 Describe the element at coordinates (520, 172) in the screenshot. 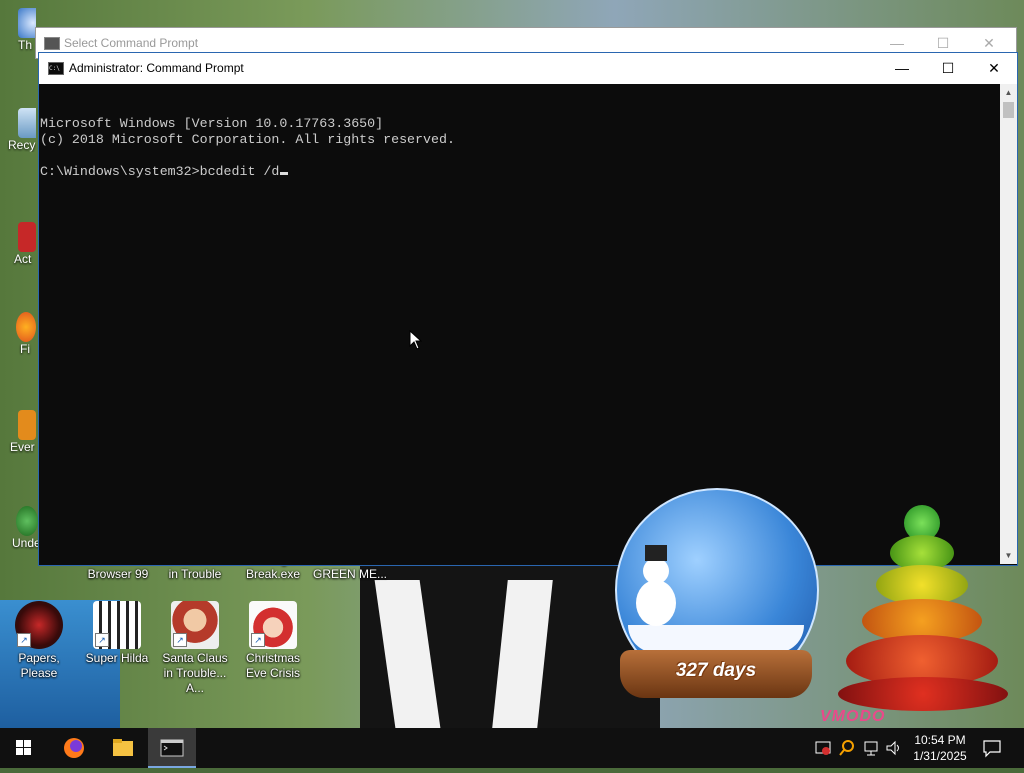

I see `console-prompt-line: C:\Windows\system32>bcdedit /d` at that location.